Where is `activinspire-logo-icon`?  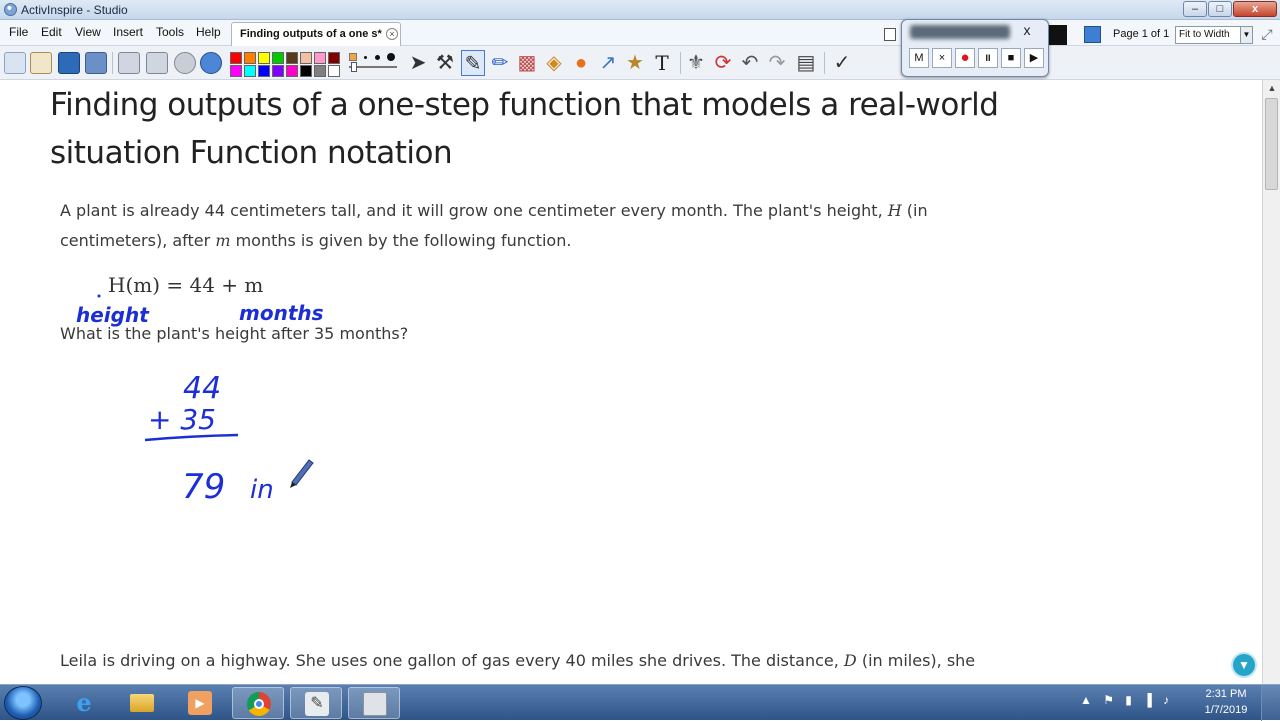 activinspire-logo-icon is located at coordinates (10, 9).